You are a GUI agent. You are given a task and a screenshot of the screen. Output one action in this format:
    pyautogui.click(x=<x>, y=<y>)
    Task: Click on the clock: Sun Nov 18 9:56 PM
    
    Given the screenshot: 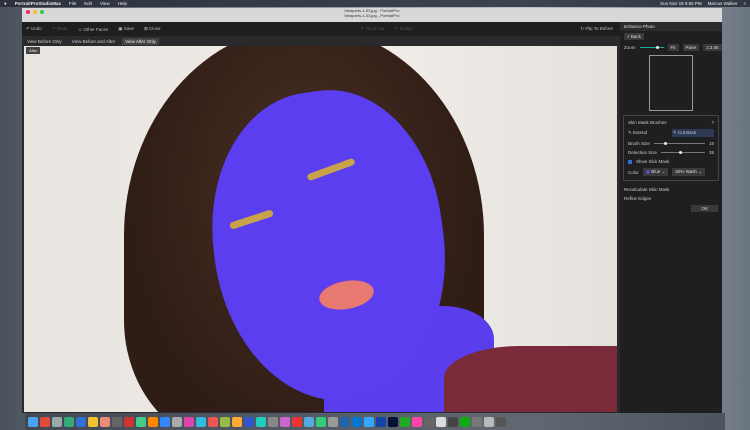 What is the action you would take?
    pyautogui.click(x=681, y=3)
    